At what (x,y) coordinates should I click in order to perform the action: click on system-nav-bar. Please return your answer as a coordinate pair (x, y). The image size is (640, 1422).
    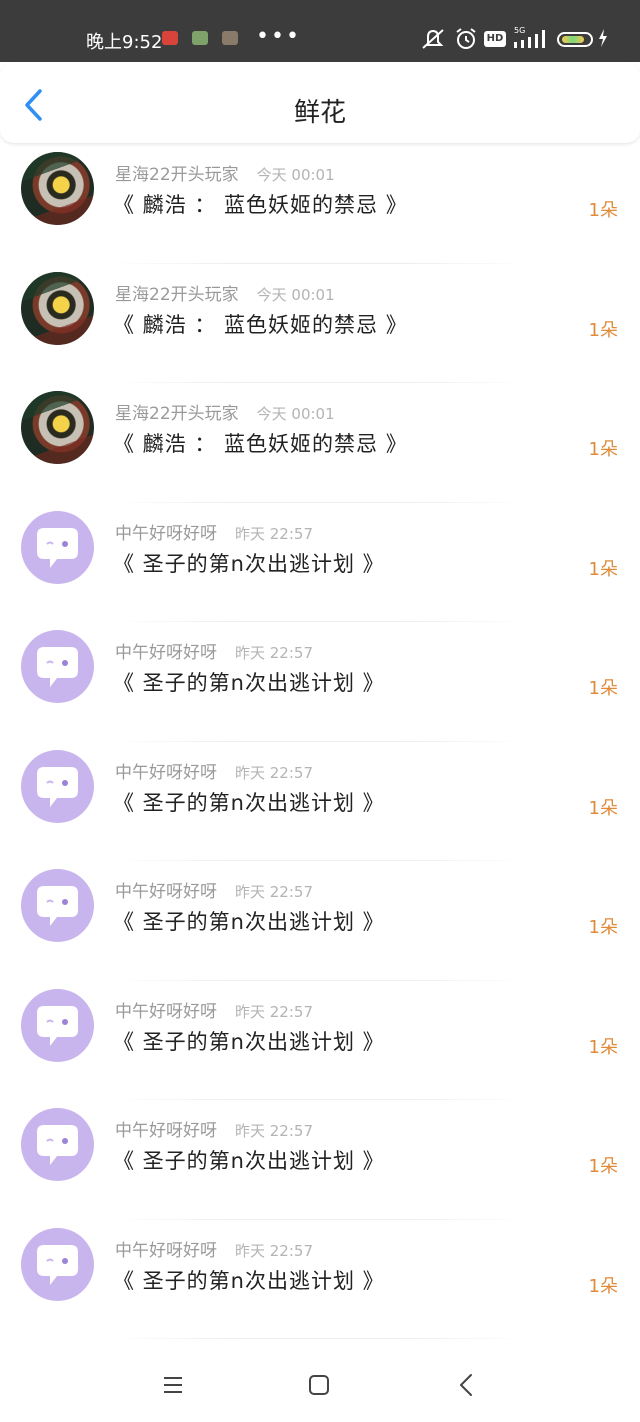
    Looking at the image, I should click on (320, 1384).